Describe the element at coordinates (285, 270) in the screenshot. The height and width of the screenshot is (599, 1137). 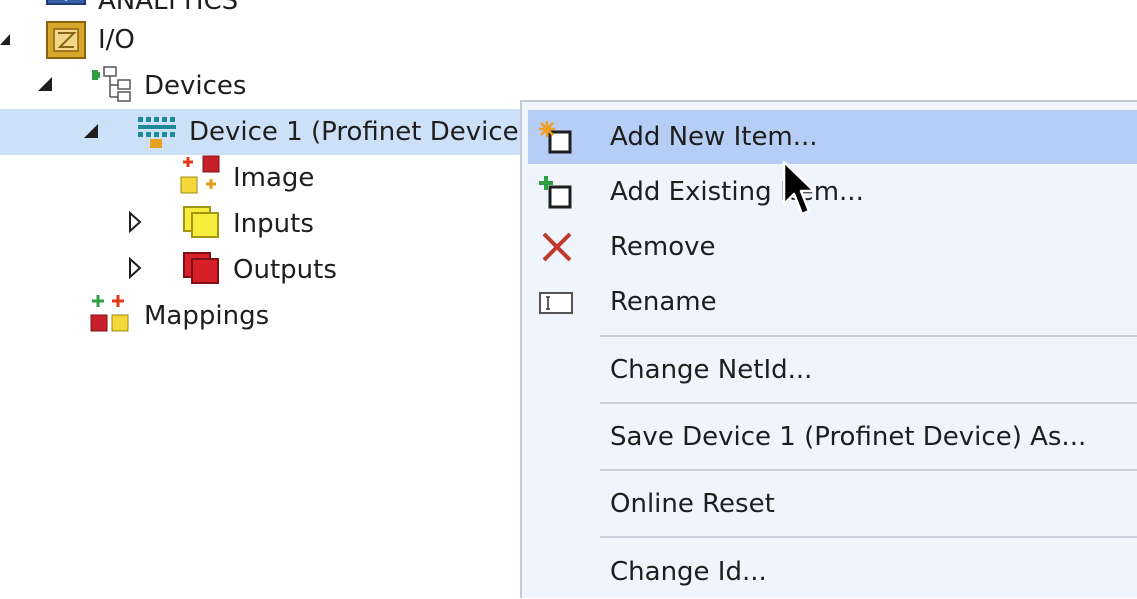
I see `tree-item-label: Outputs` at that location.